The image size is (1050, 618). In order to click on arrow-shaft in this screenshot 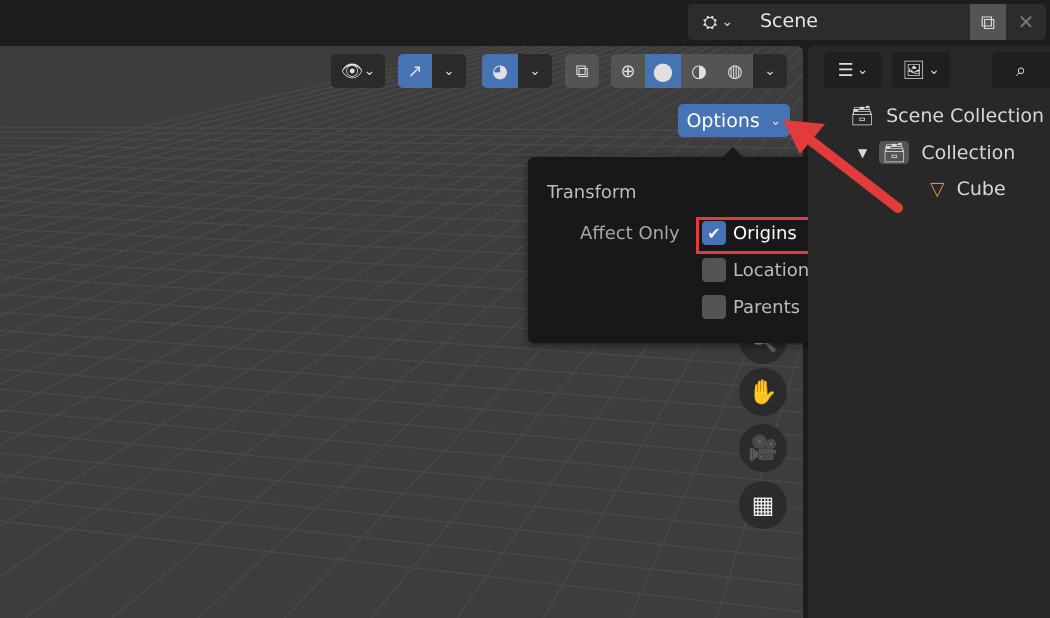, I will do `click(851, 172)`.